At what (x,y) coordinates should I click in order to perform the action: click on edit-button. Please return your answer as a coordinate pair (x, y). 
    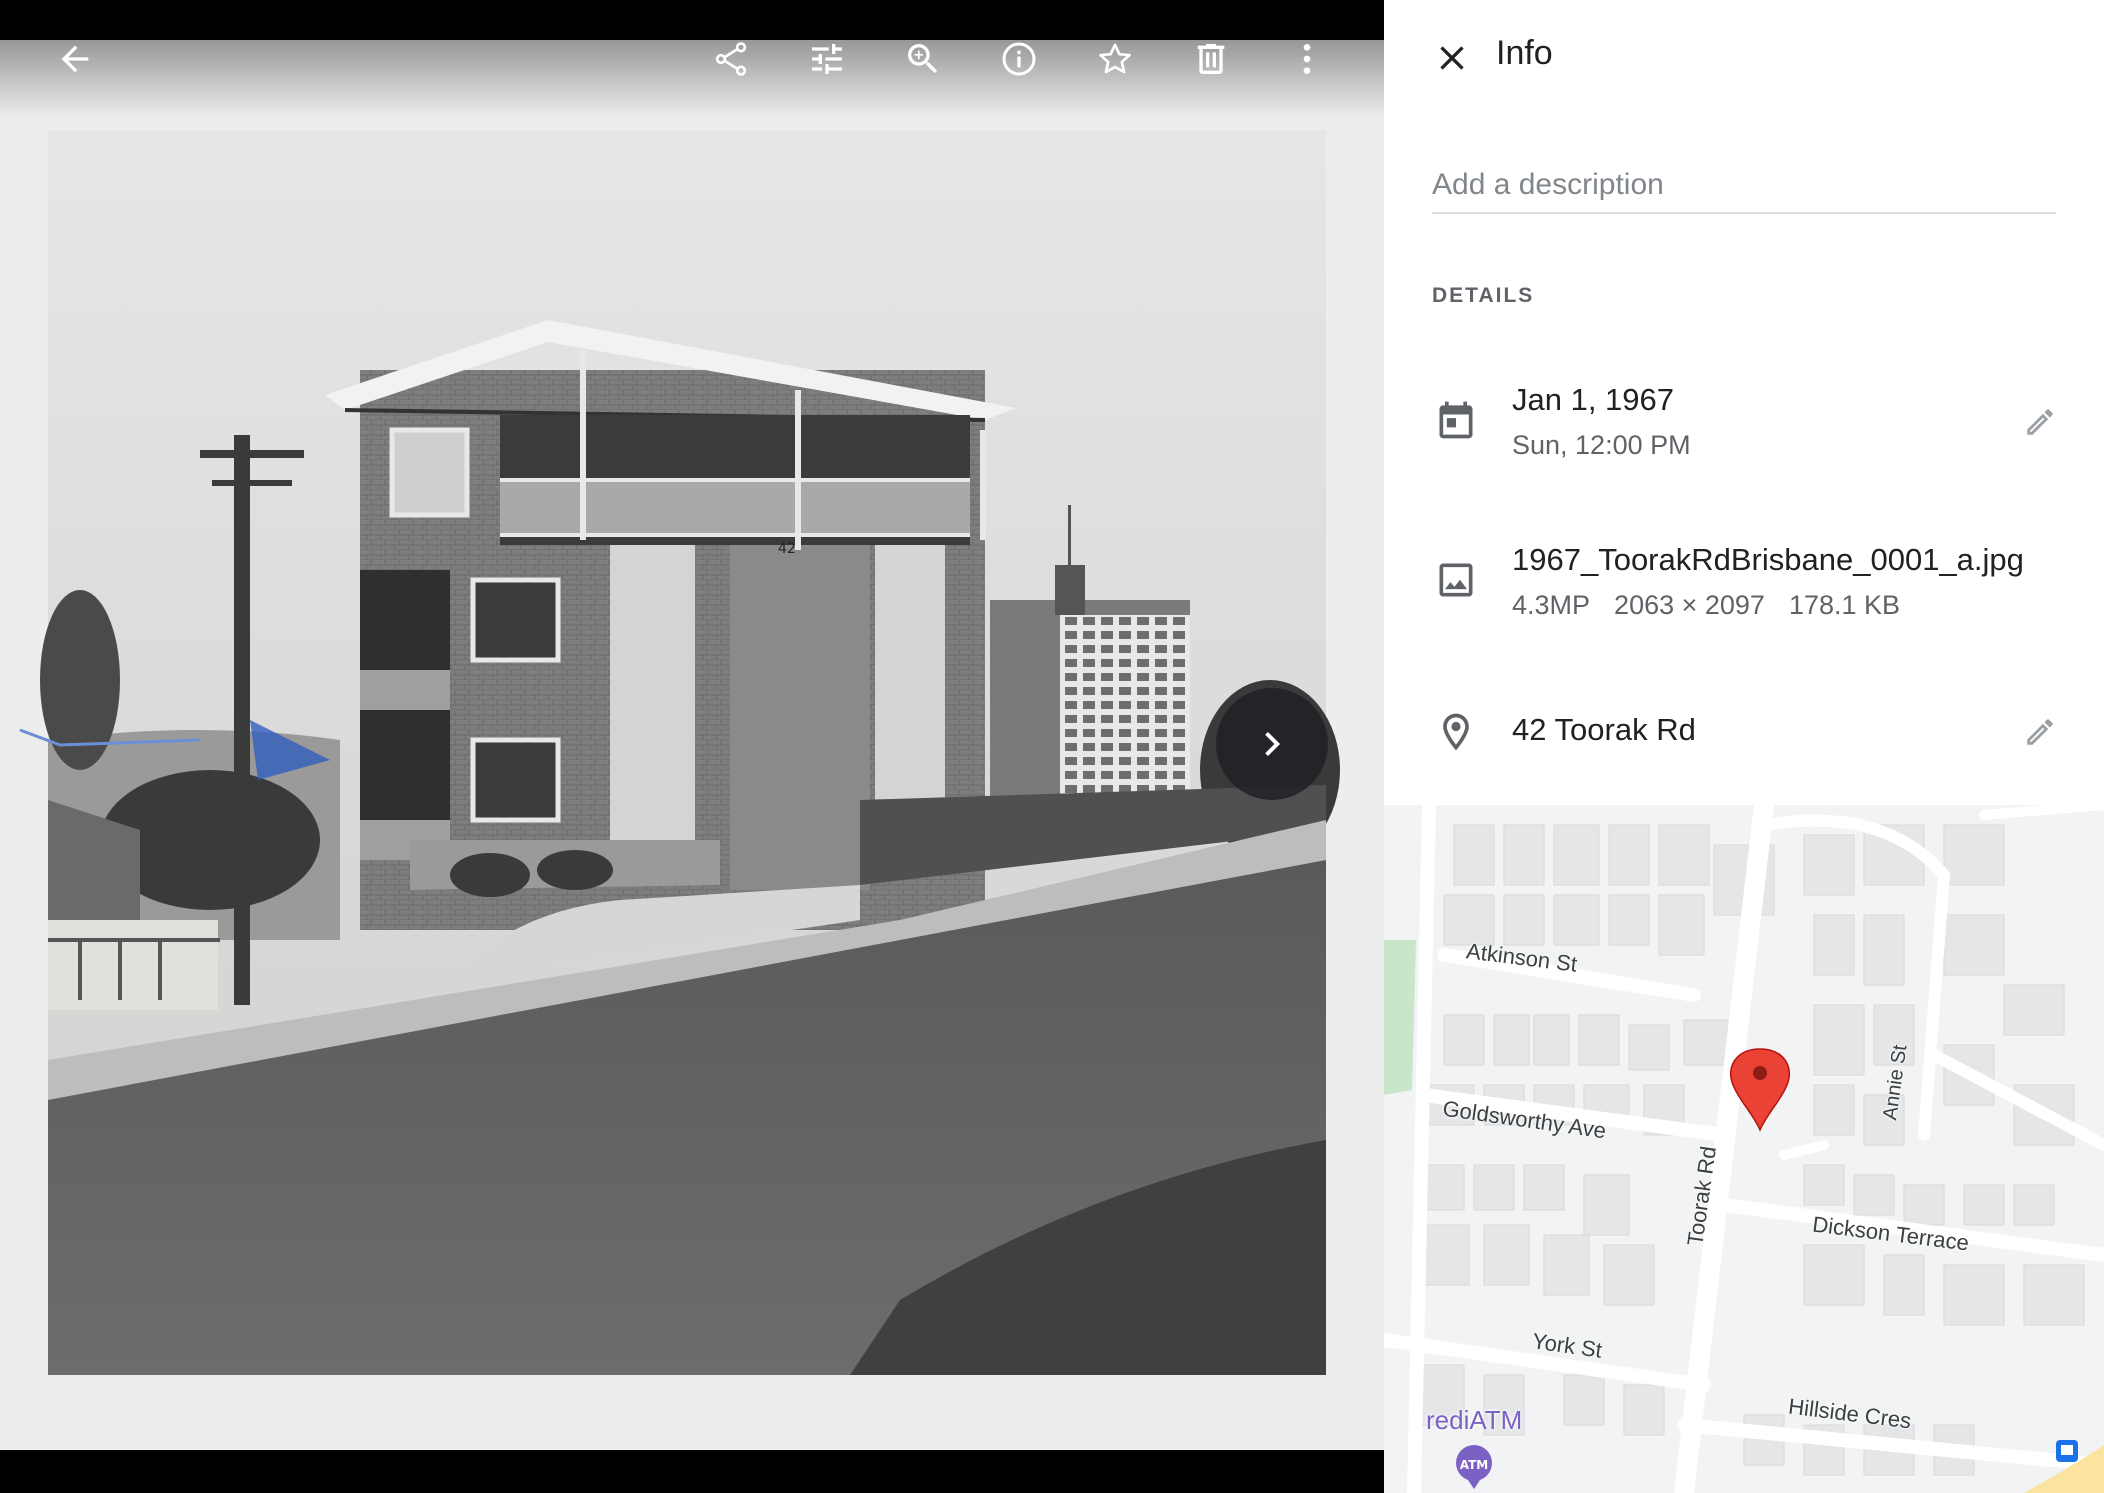
    Looking at the image, I should click on (827, 59).